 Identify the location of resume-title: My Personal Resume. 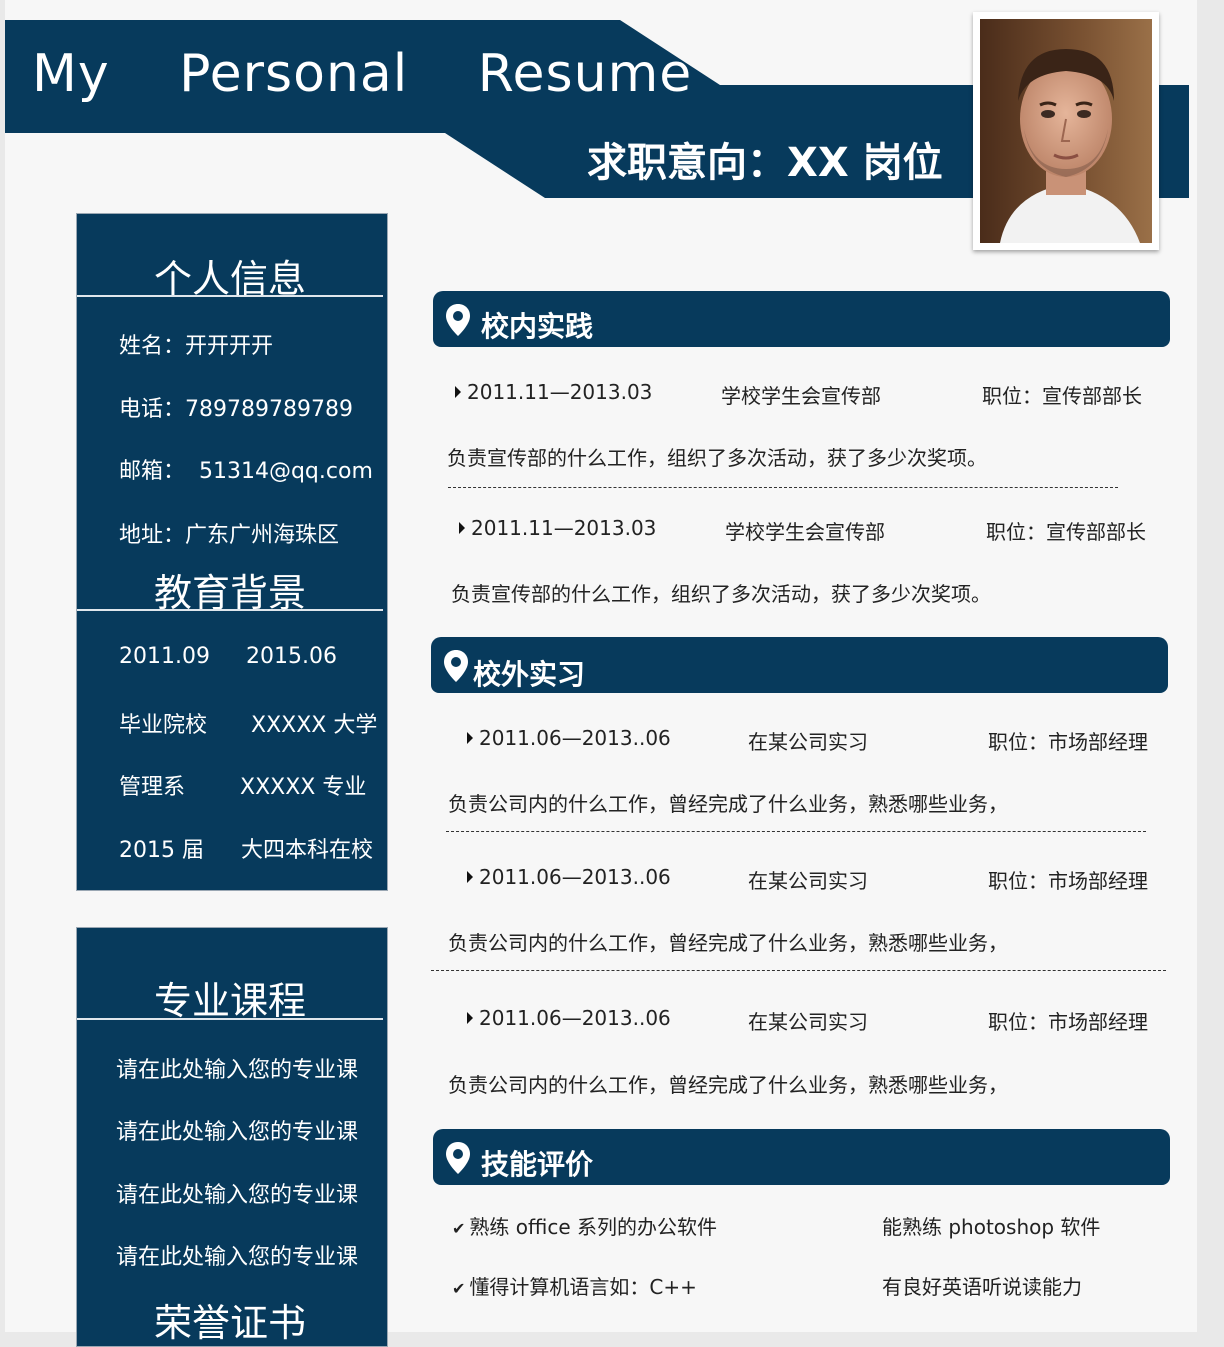
(362, 74).